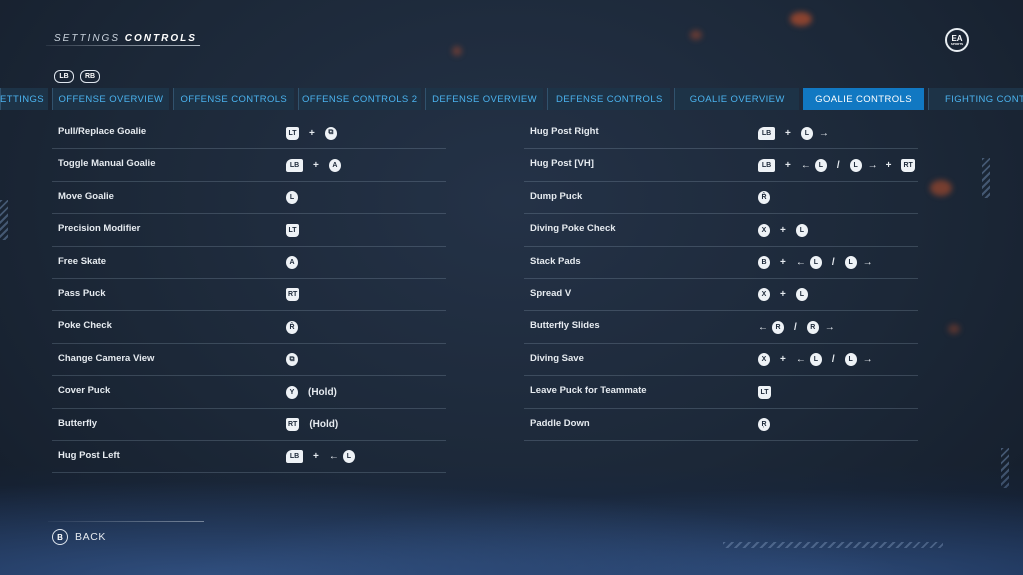 The height and width of the screenshot is (575, 1023). What do you see at coordinates (564, 131) in the screenshot?
I see `control-action-label: Hug Post Right` at bounding box center [564, 131].